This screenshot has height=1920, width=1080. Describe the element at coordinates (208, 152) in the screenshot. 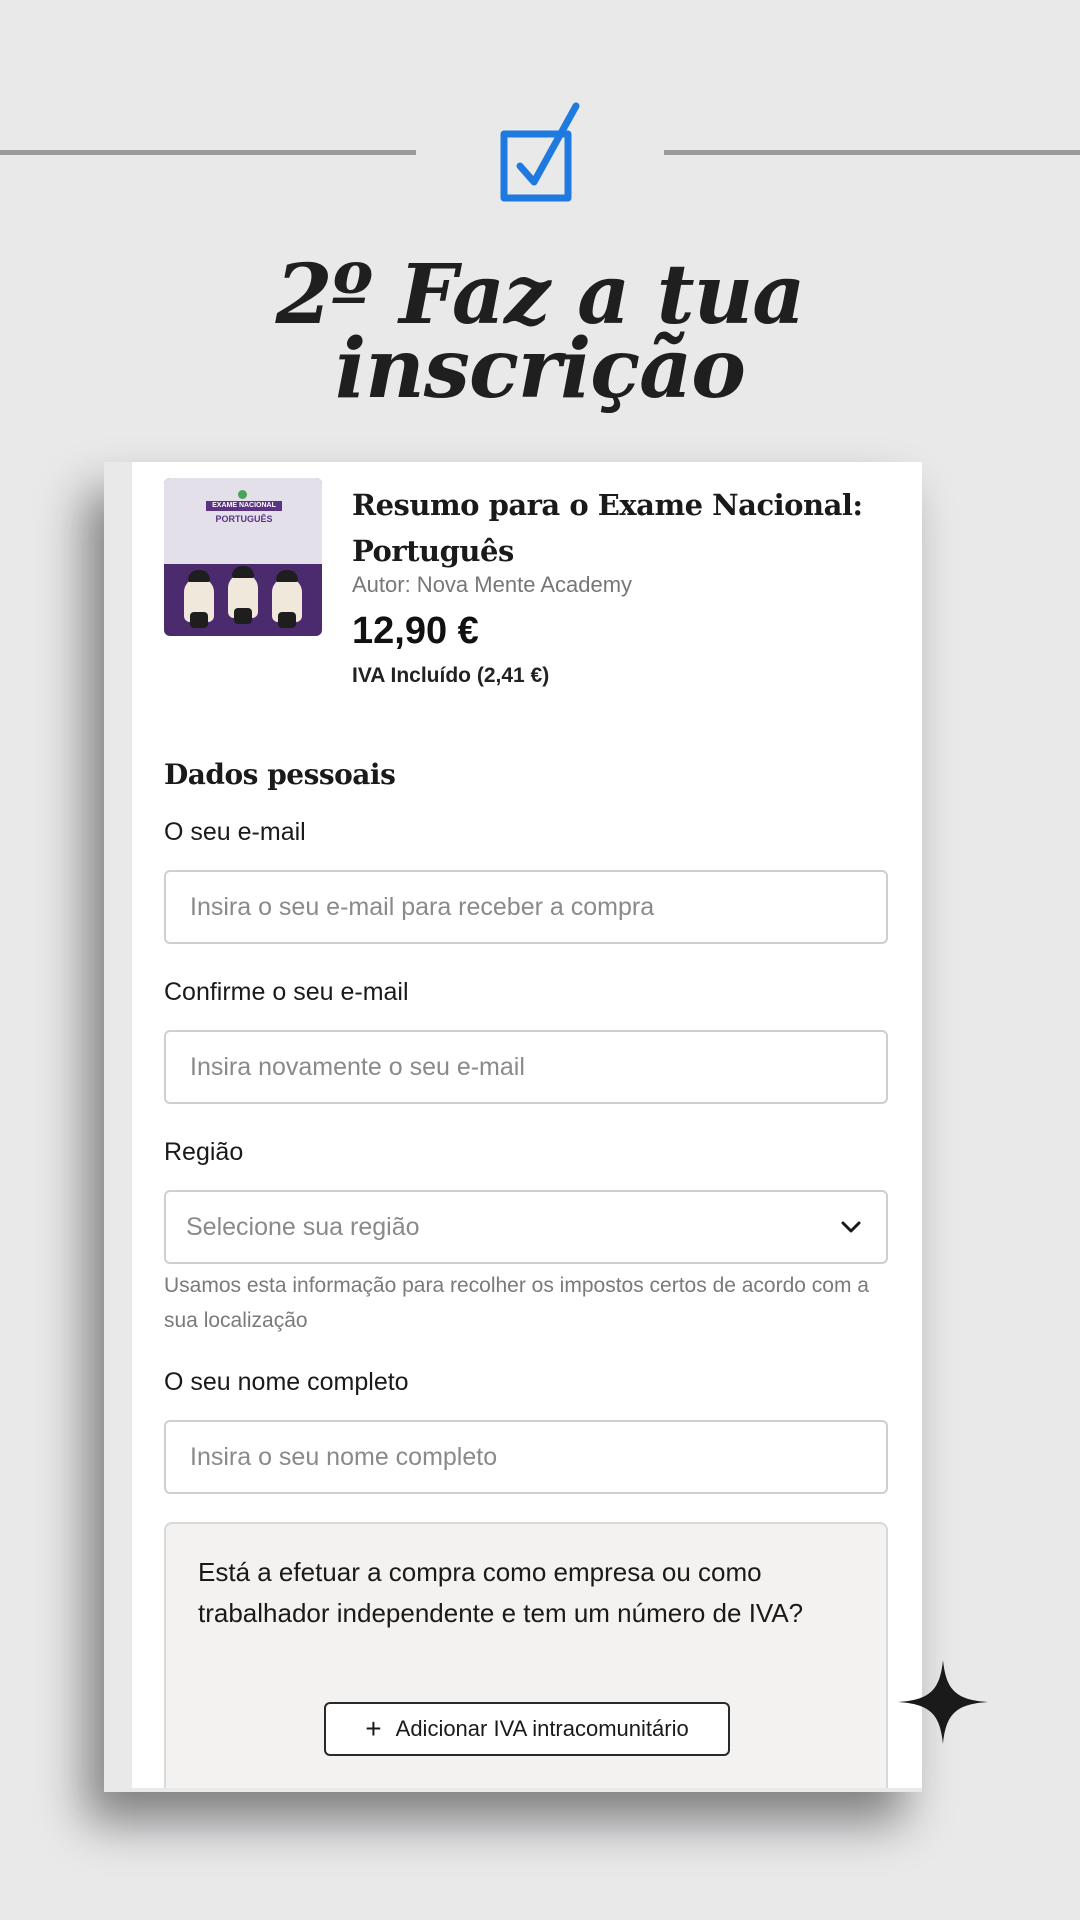

I see `divider-line-left` at that location.